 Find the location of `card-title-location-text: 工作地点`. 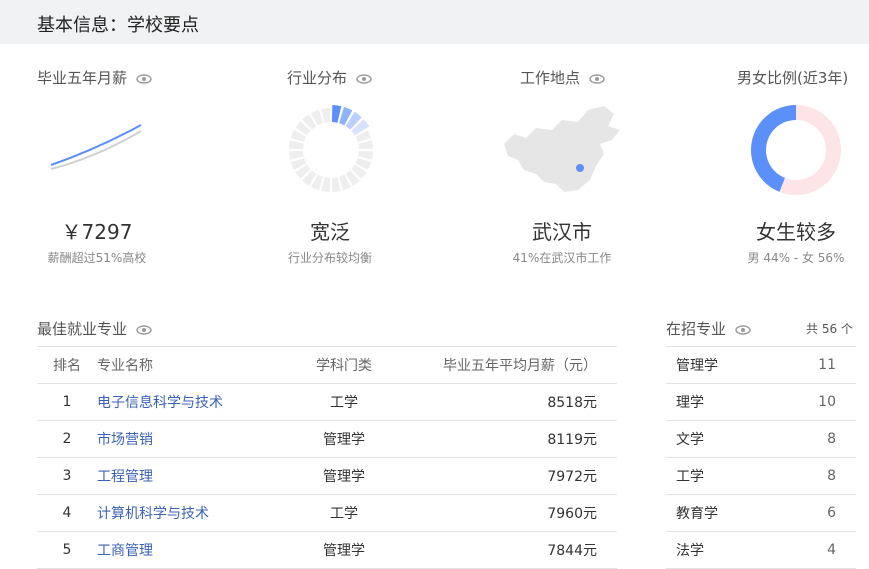

card-title-location-text: 工作地点 is located at coordinates (550, 78).